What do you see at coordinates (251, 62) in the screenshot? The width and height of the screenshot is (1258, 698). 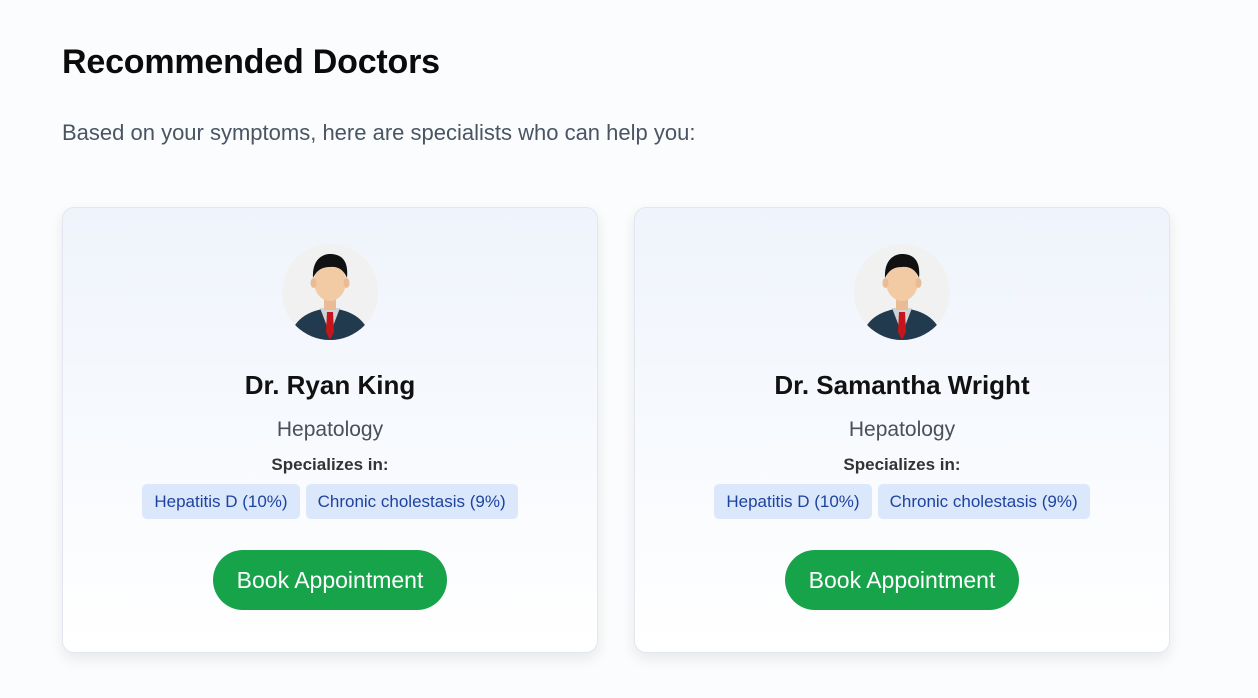 I see `page-title: Recommended Doctors` at bounding box center [251, 62].